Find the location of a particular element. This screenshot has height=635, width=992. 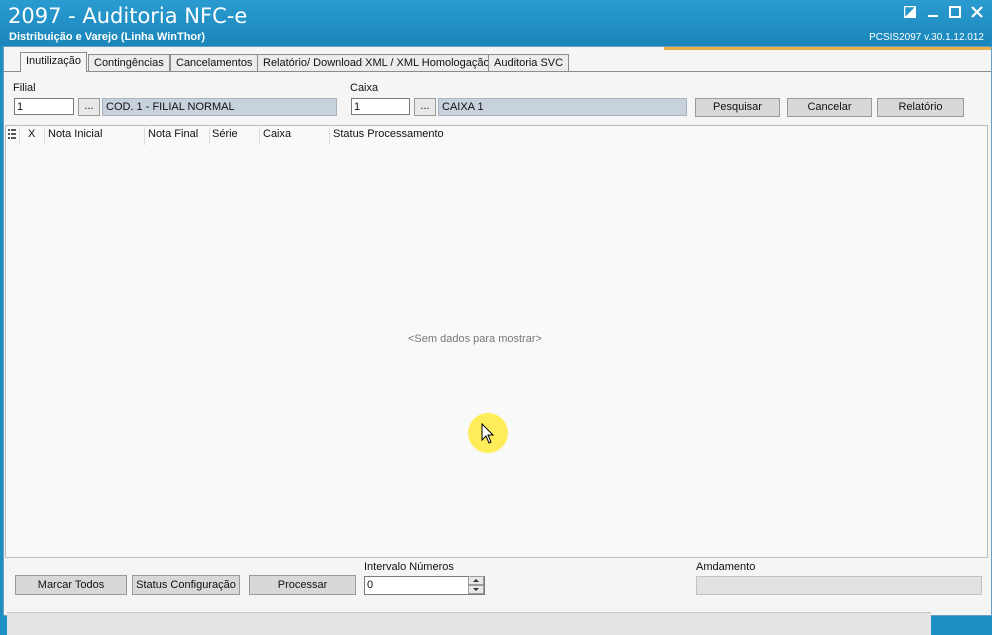

caixa-code-input: 1 is located at coordinates (380, 106).